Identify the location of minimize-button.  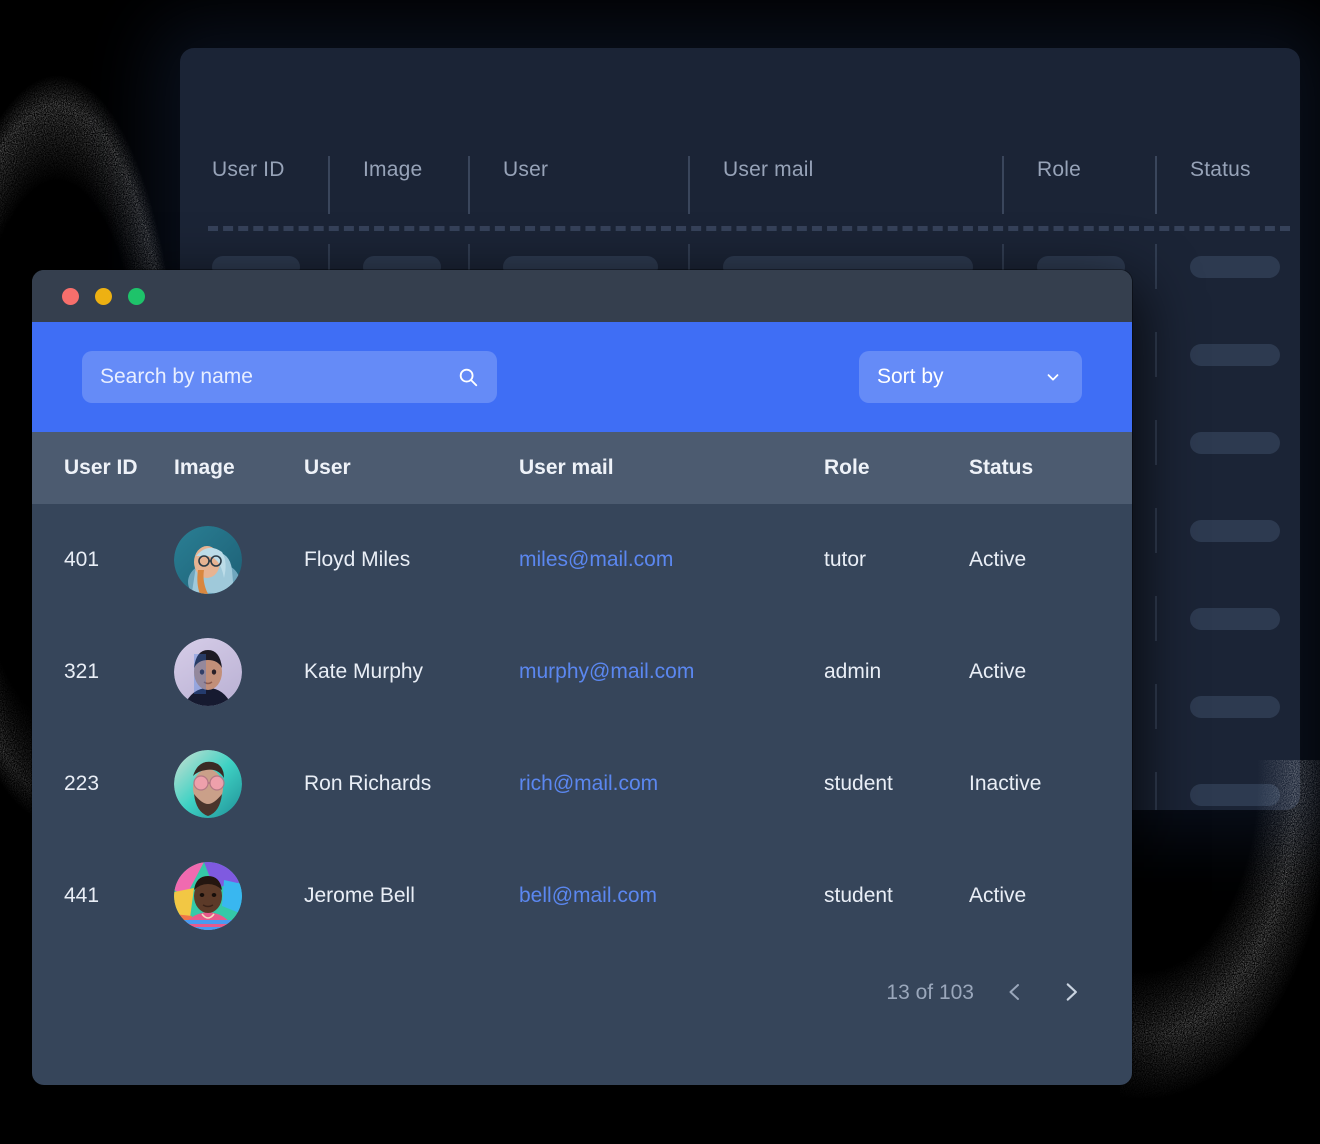
(103, 296).